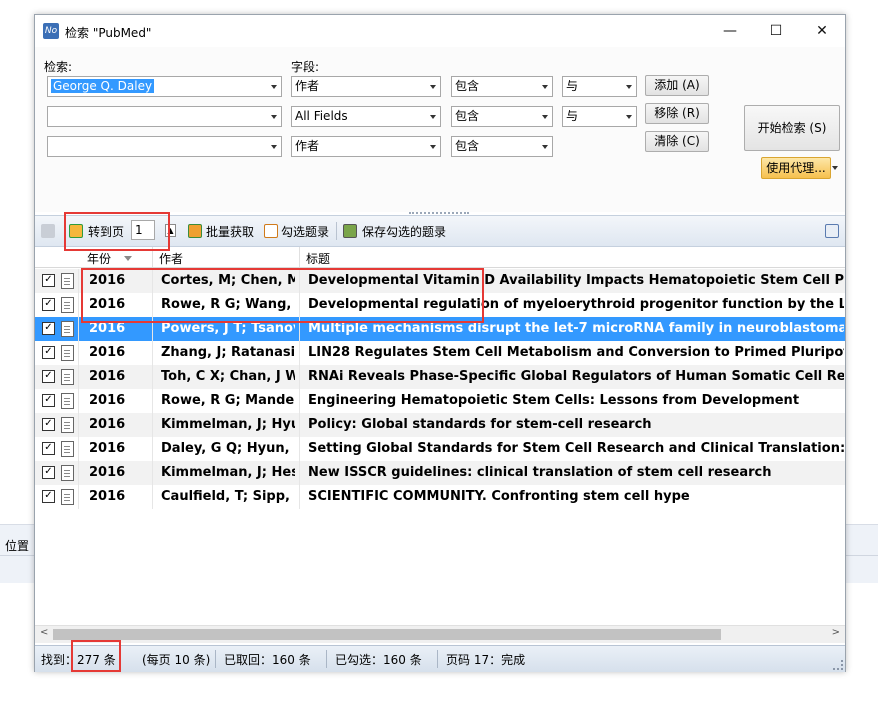 The width and height of the screenshot is (878, 721). I want to click on match-combo-1: 包含, so click(502, 86).